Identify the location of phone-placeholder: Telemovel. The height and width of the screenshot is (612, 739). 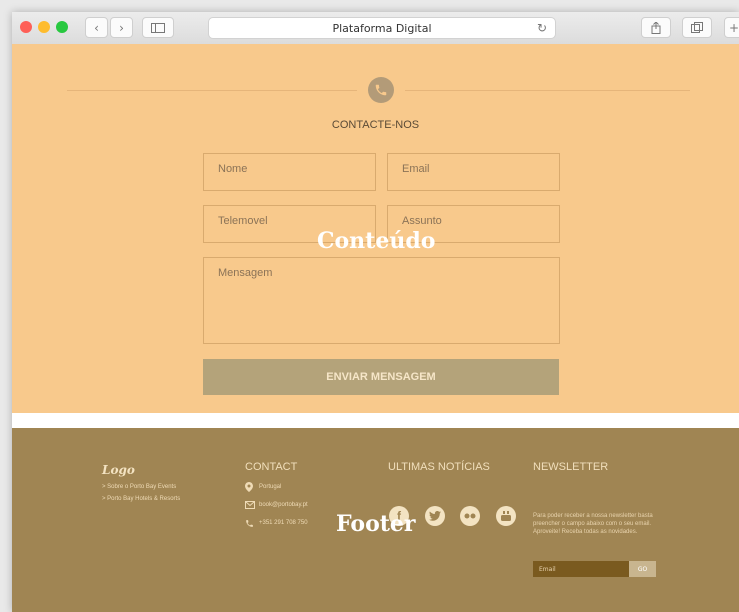
(243, 221).